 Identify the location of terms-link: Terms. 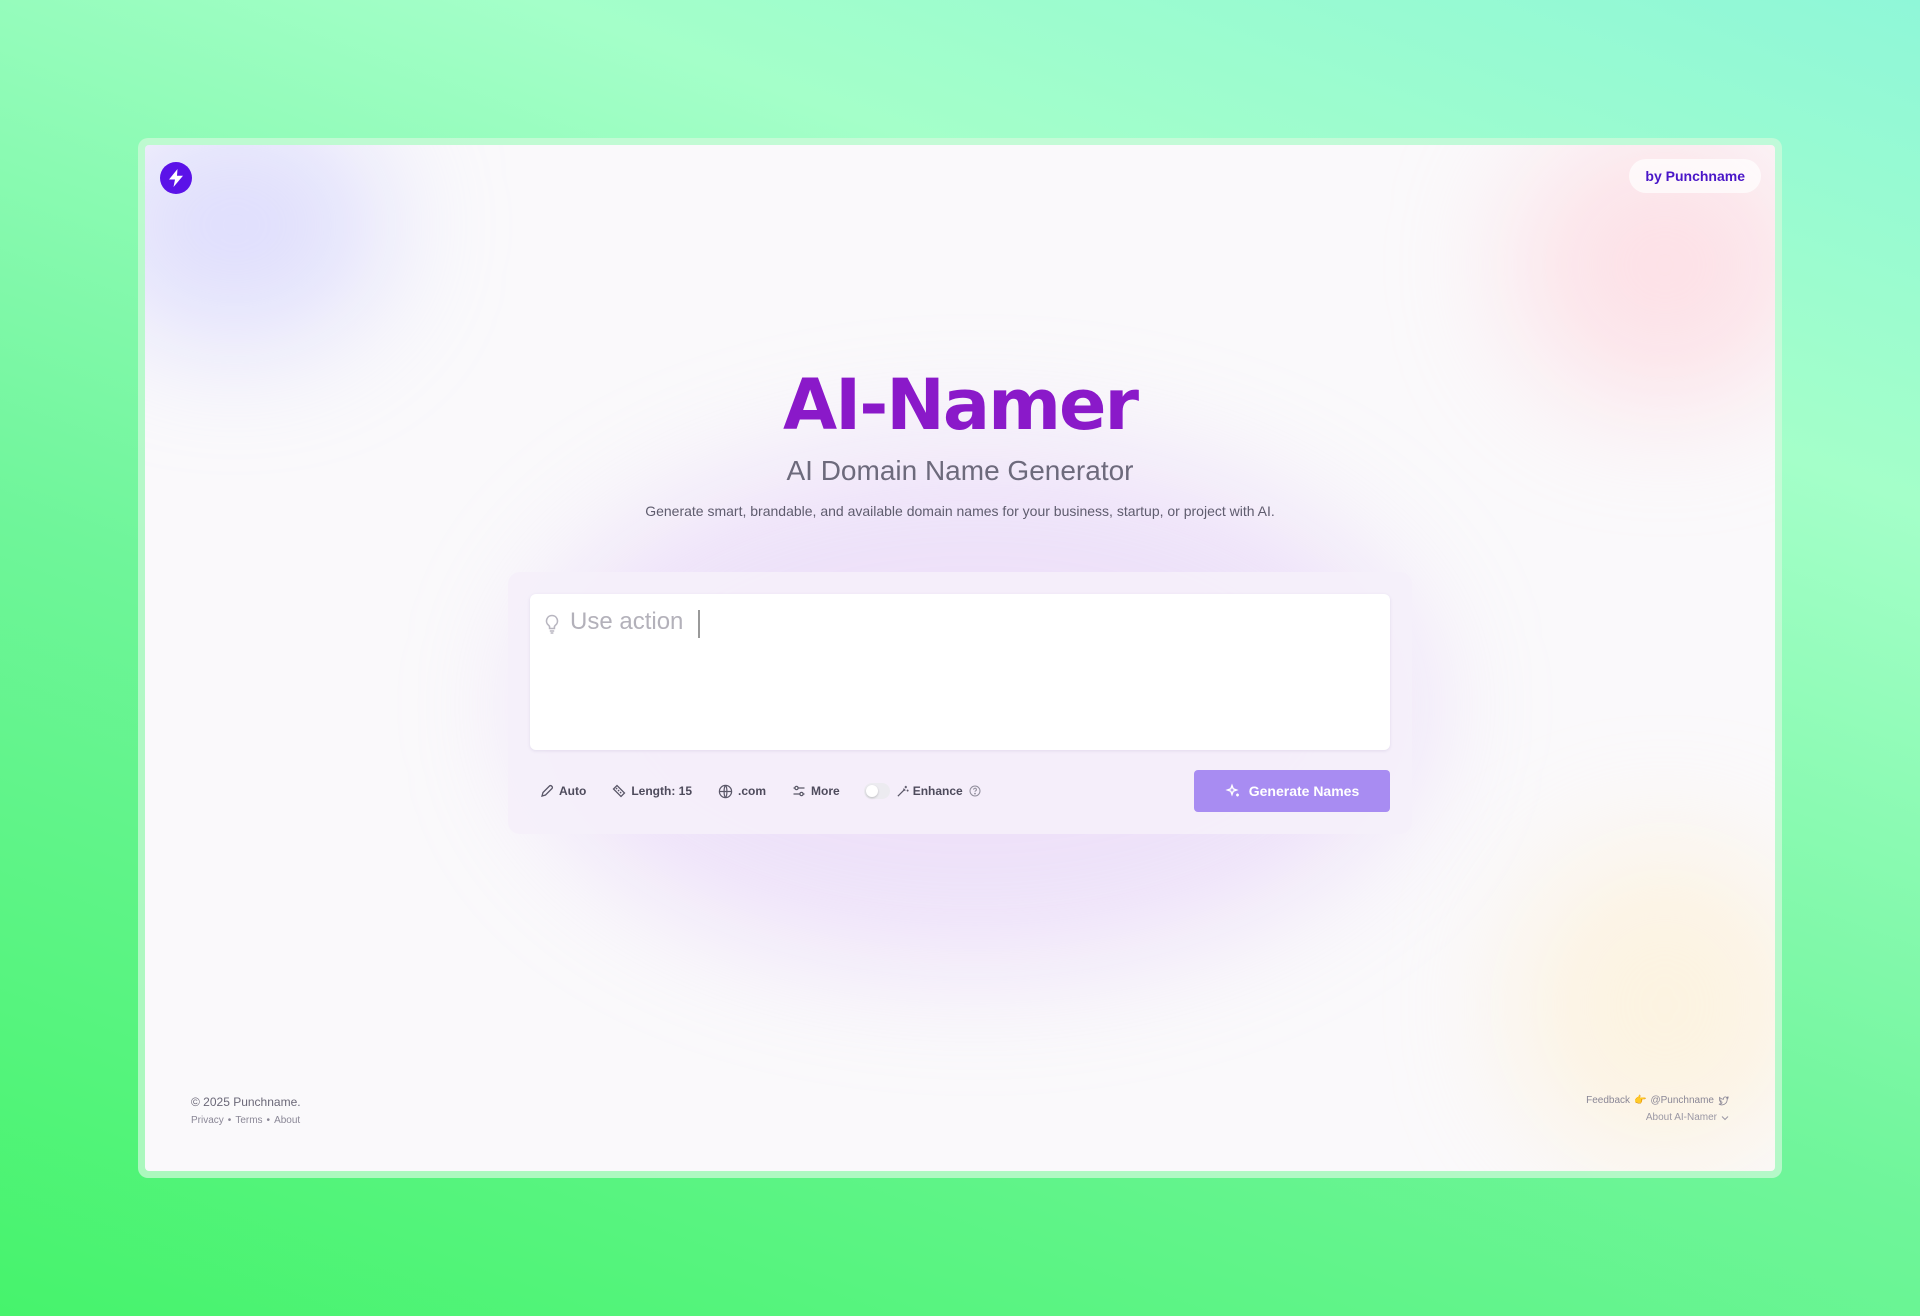
(248, 1120).